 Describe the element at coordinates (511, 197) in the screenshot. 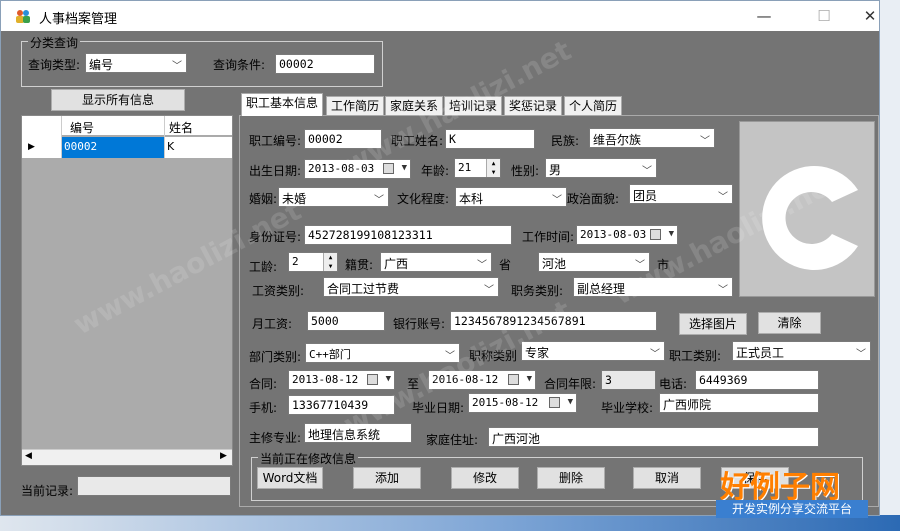

I see `edu-select: 本科 ﹀` at that location.